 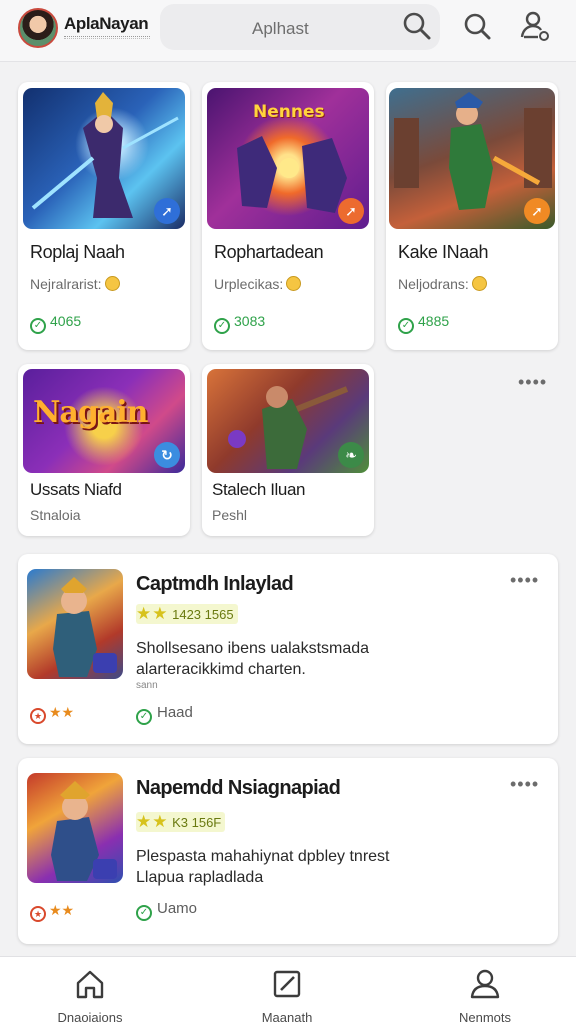 What do you see at coordinates (164, 714) in the screenshot?
I see `feed-status: ✓ Haad` at bounding box center [164, 714].